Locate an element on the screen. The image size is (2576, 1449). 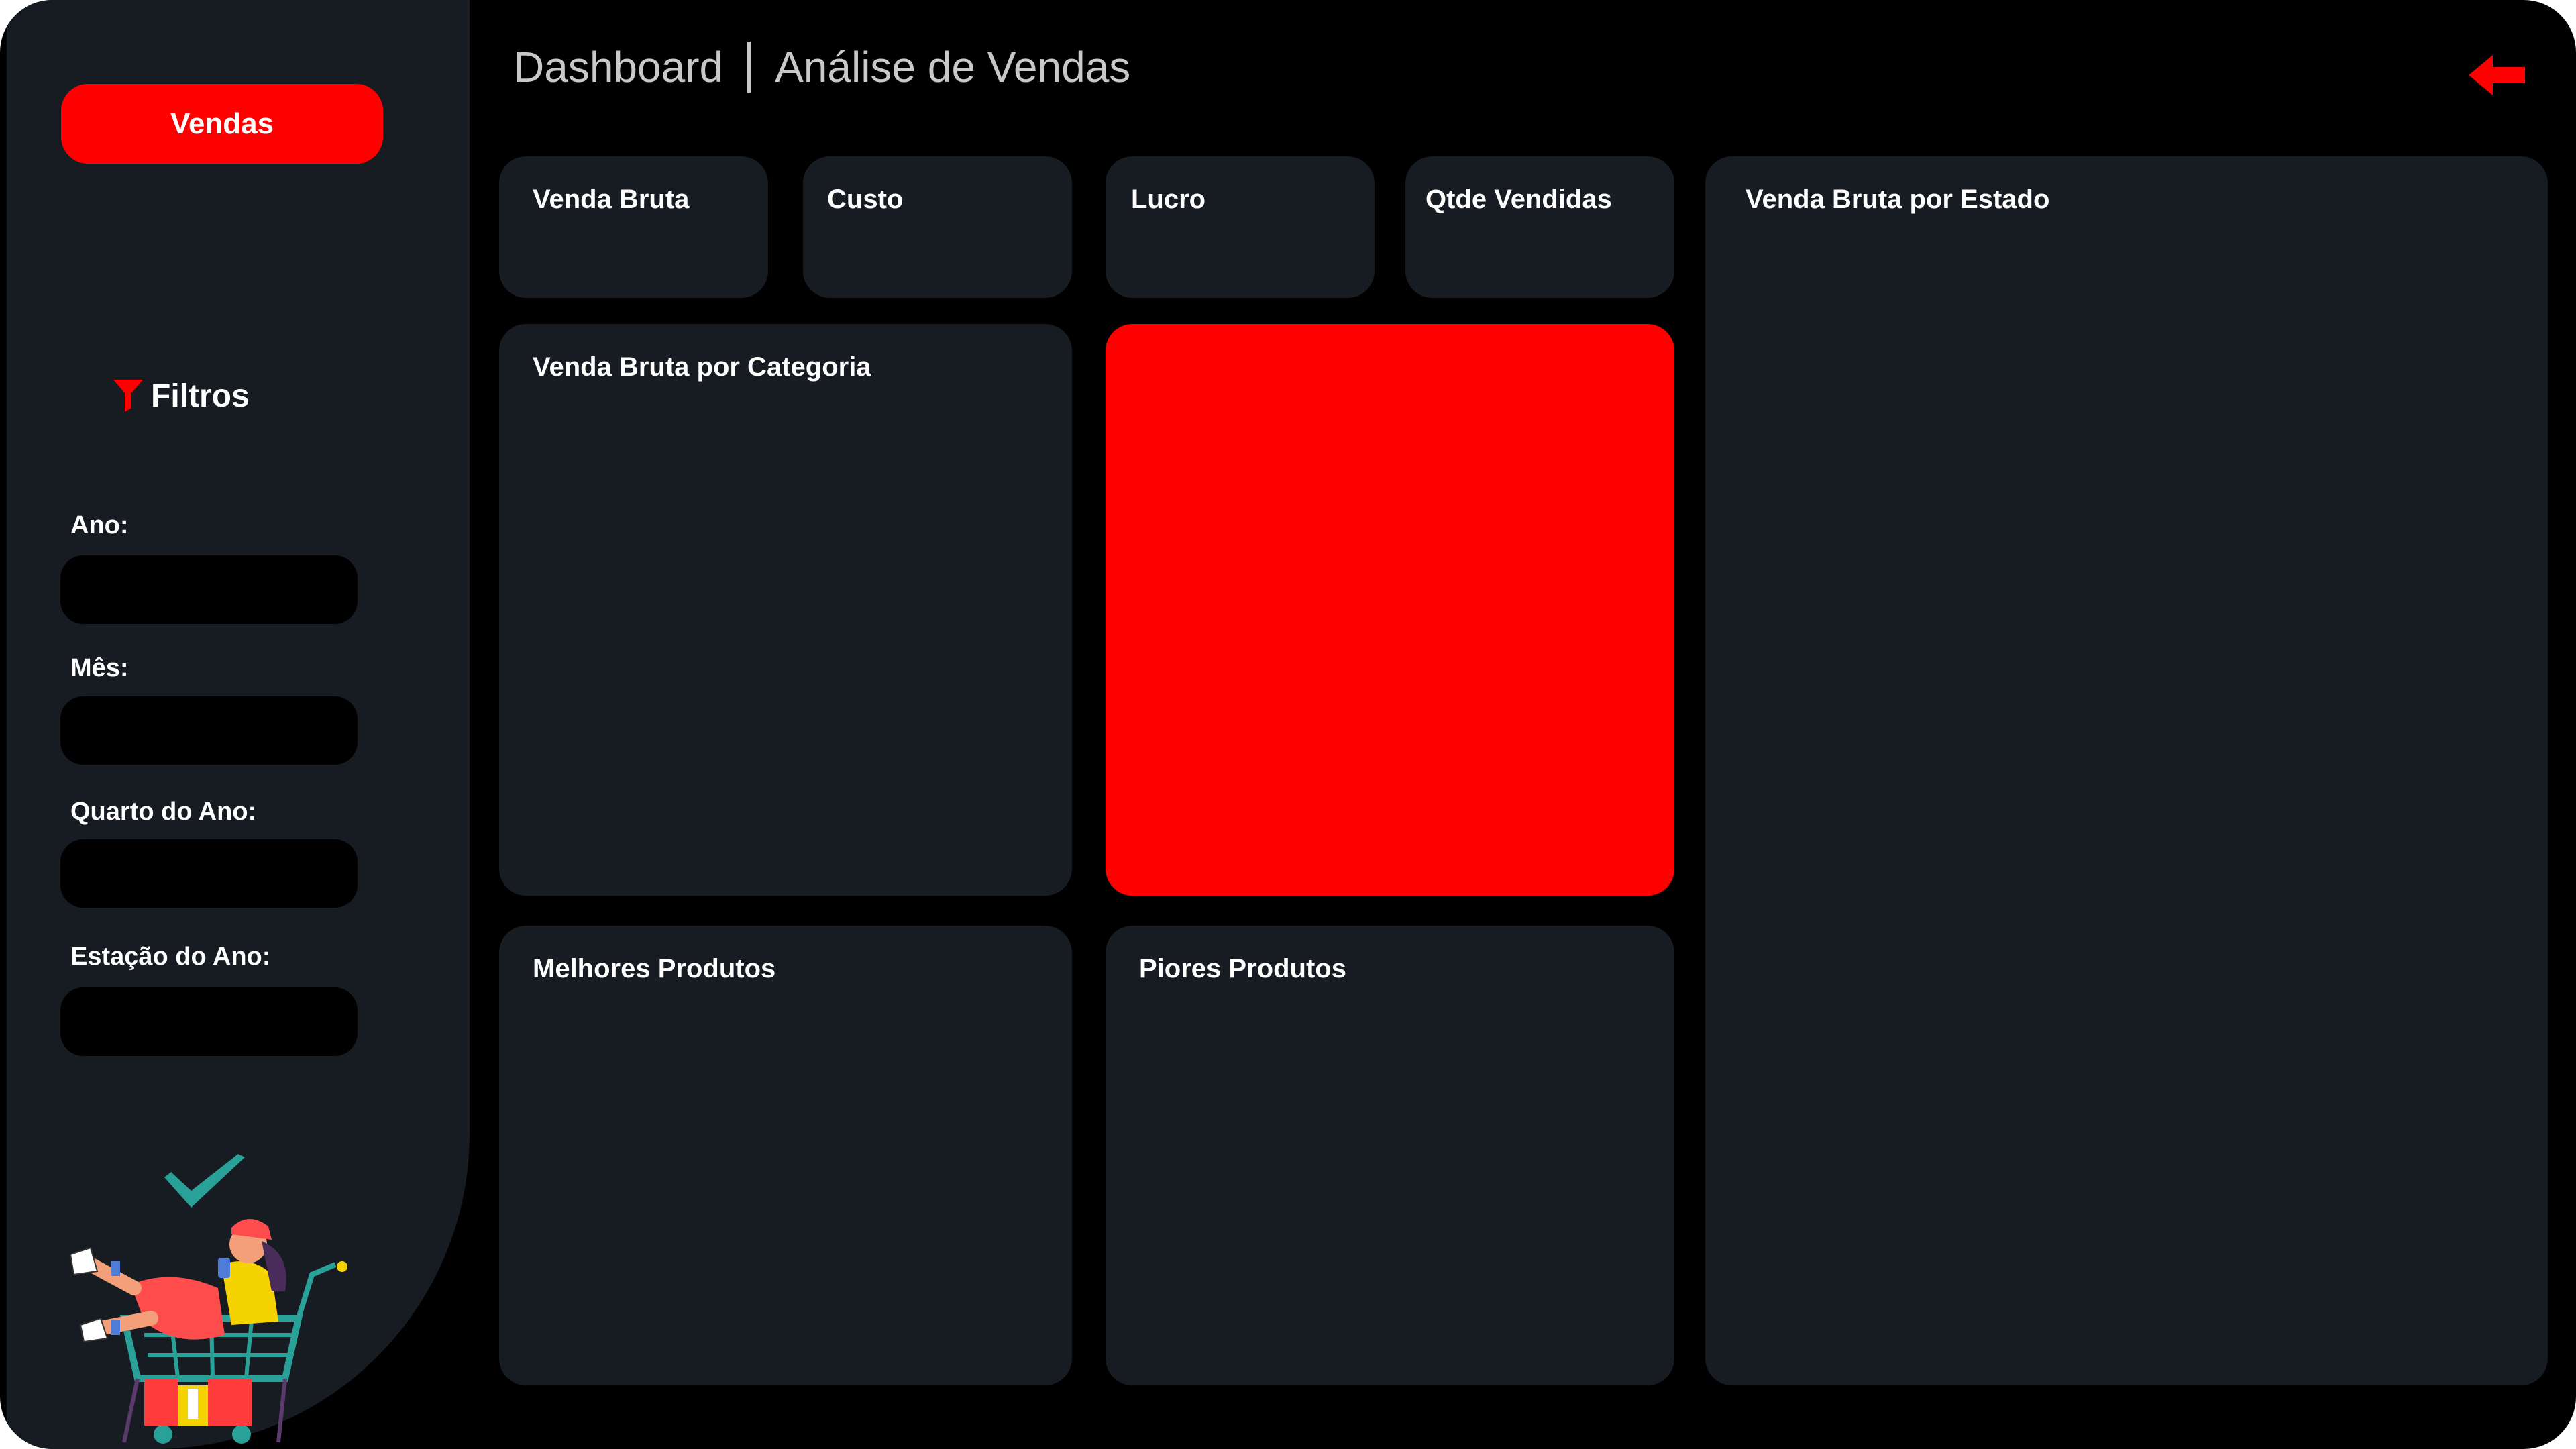
page-subtitle: Análise de Vendas is located at coordinates (953, 67).